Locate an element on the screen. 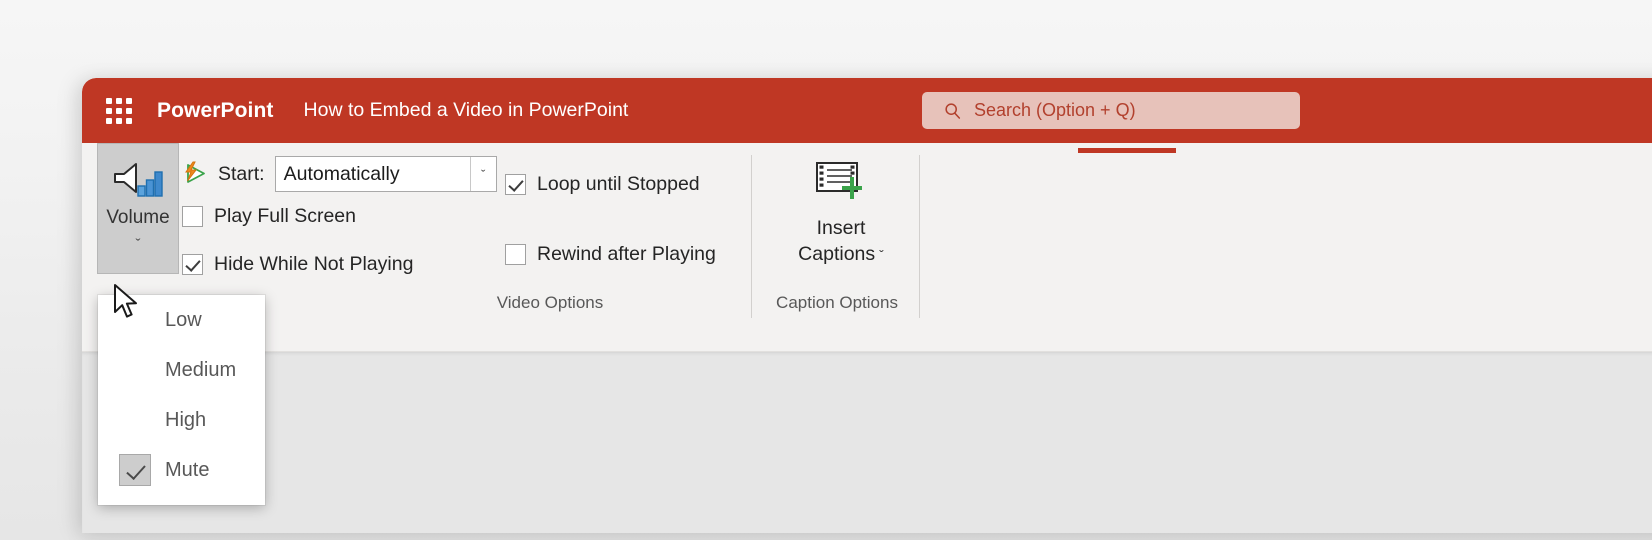 The image size is (1652, 540). start-playback-icon is located at coordinates (195, 172).